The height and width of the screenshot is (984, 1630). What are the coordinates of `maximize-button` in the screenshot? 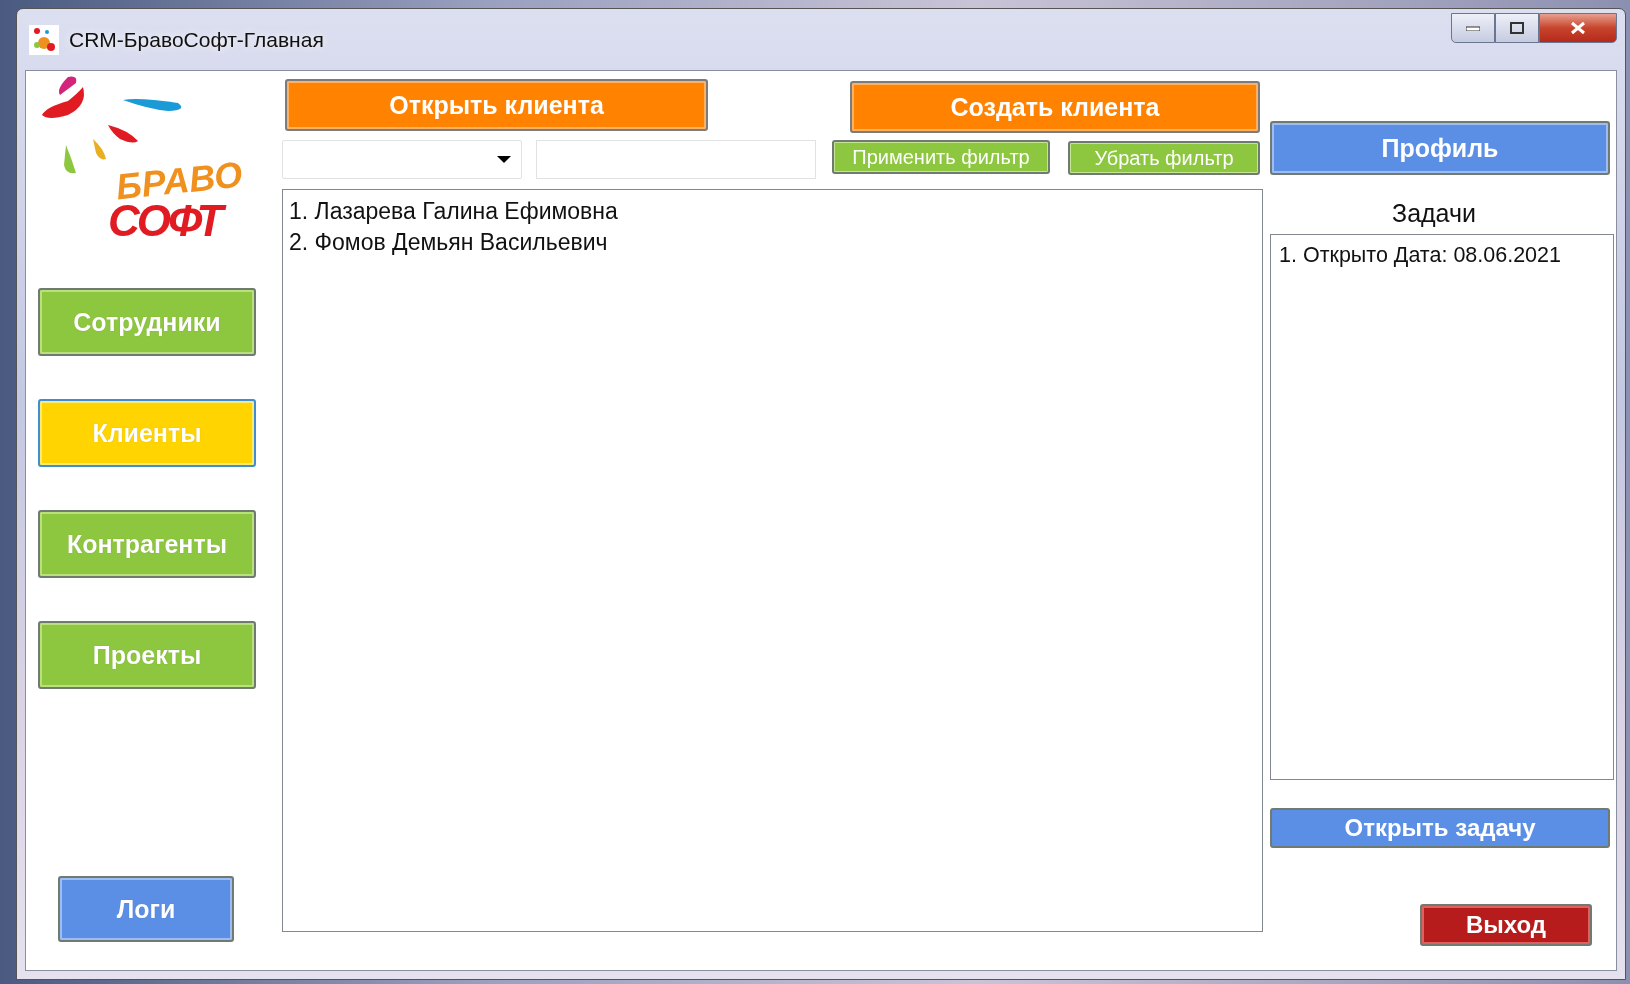 It's located at (1517, 27).